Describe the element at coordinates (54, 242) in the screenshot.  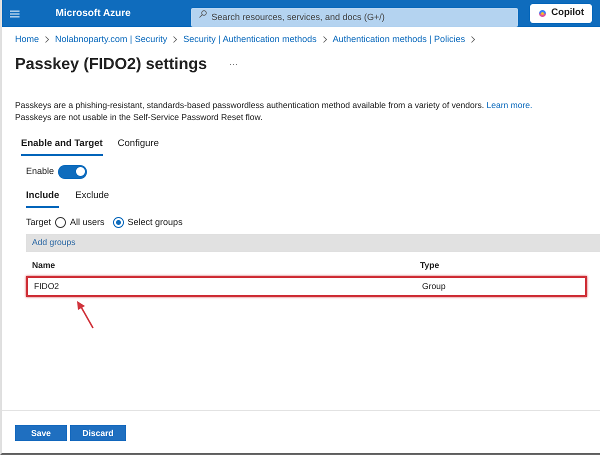
I see `add-groups-button: Add groups` at that location.